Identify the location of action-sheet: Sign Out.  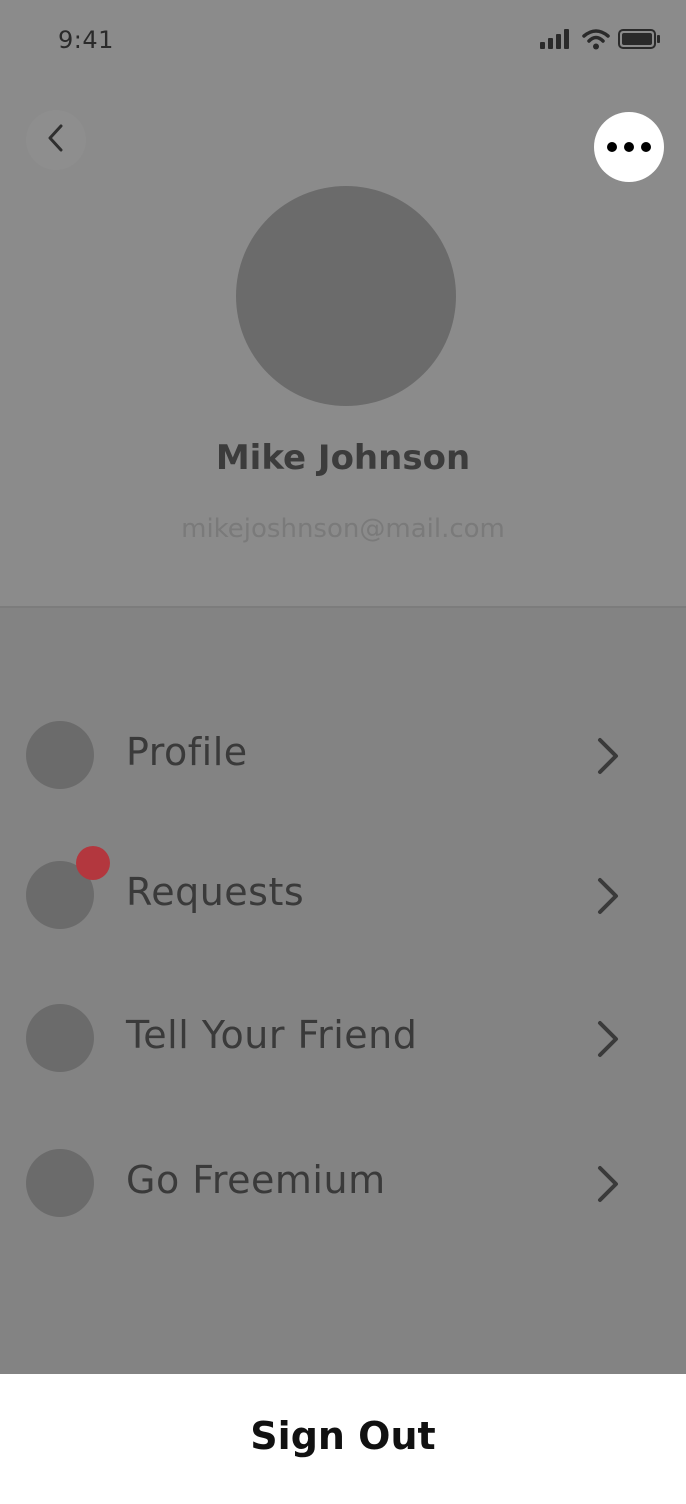
(343, 1439).